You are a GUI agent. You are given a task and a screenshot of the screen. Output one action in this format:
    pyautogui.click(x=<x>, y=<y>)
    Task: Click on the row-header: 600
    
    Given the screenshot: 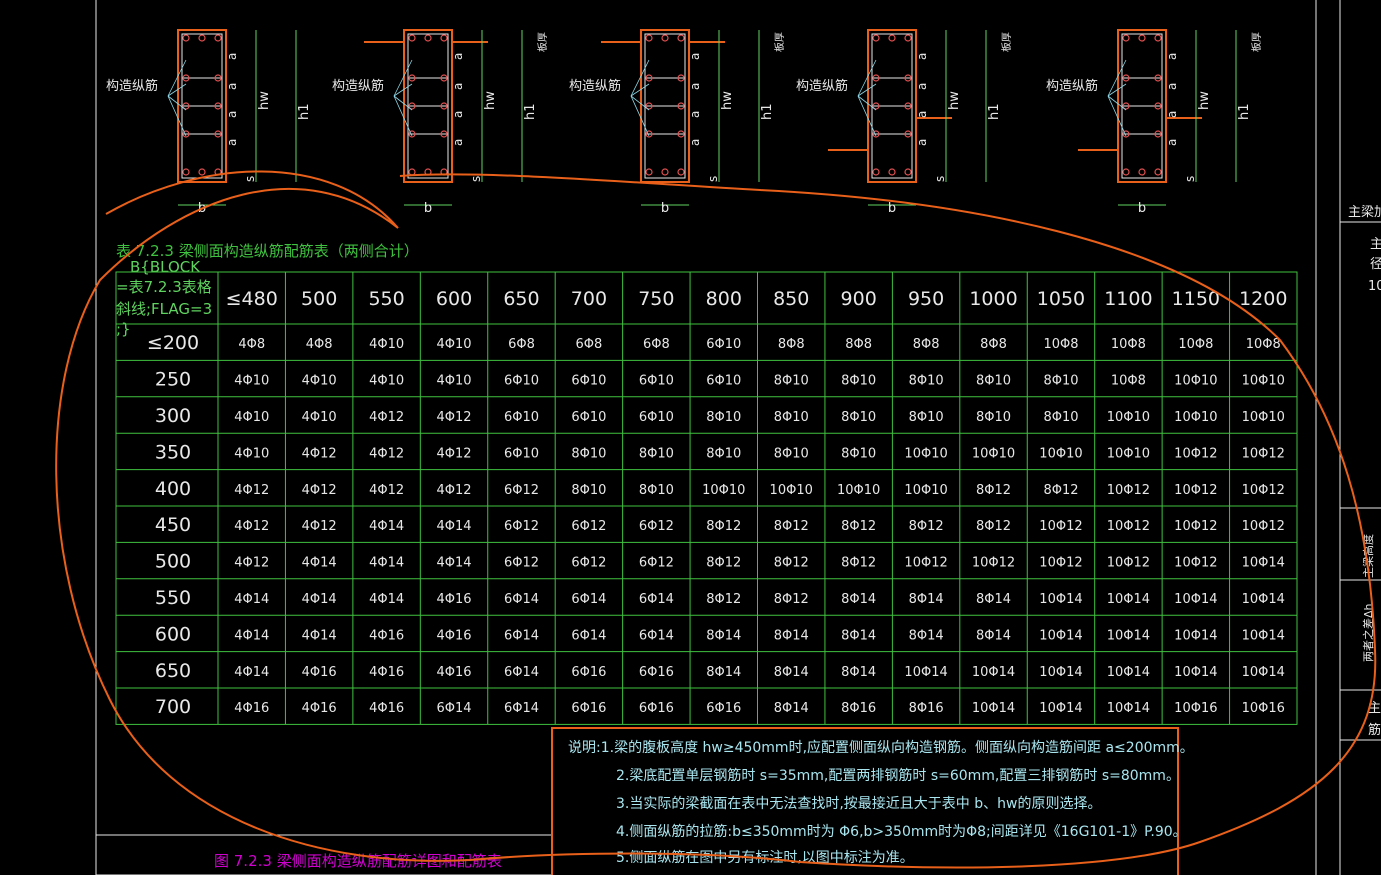 What is the action you would take?
    pyautogui.click(x=173, y=634)
    